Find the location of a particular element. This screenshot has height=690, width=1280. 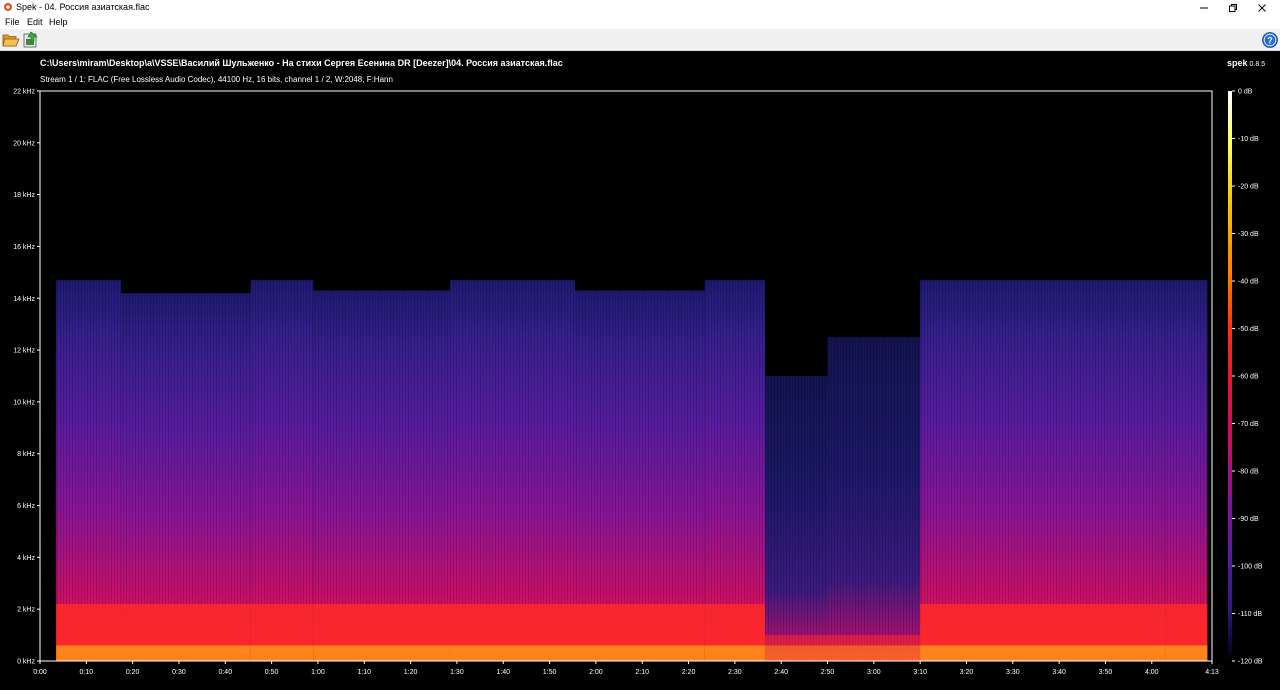

db-tick-label: -110 dB is located at coordinates (1250, 614).